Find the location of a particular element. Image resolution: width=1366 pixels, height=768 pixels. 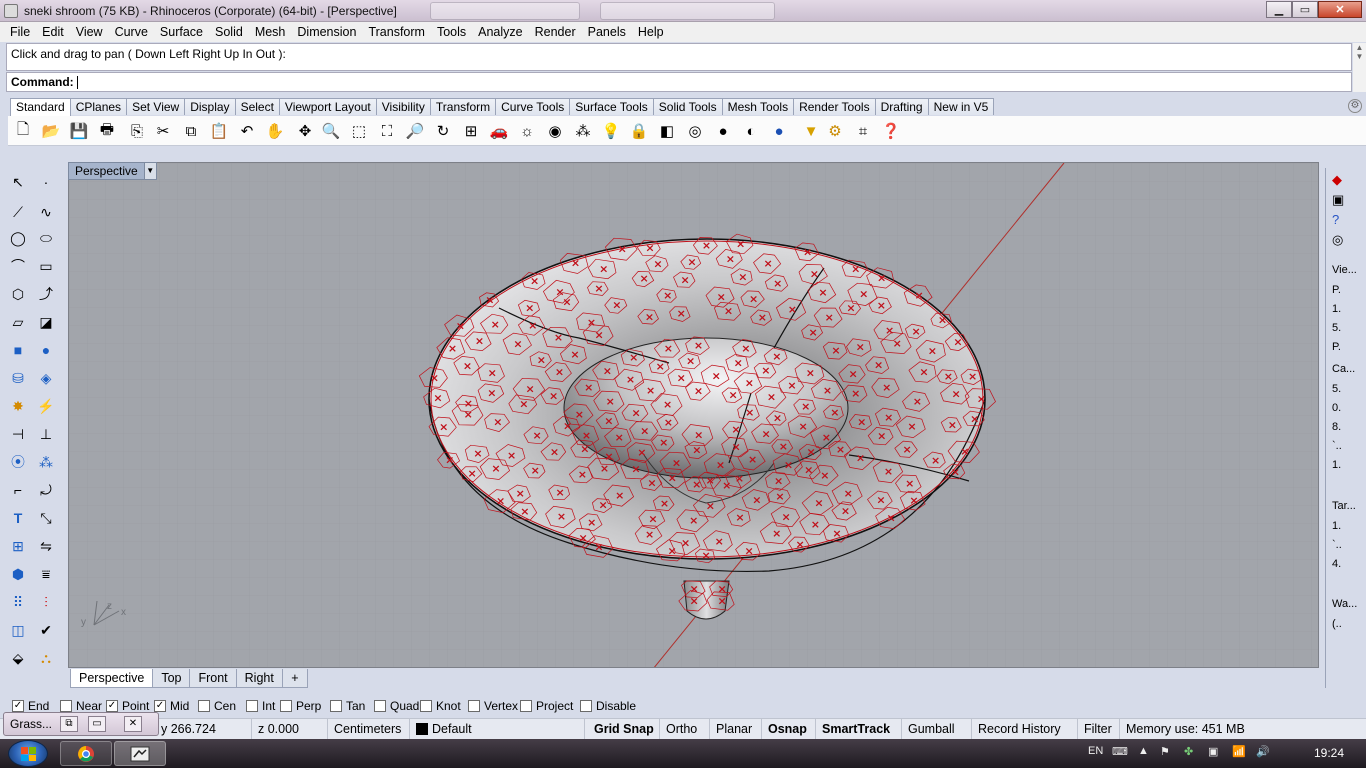

grip-icon: ⁂ is located at coordinates (583, 131).